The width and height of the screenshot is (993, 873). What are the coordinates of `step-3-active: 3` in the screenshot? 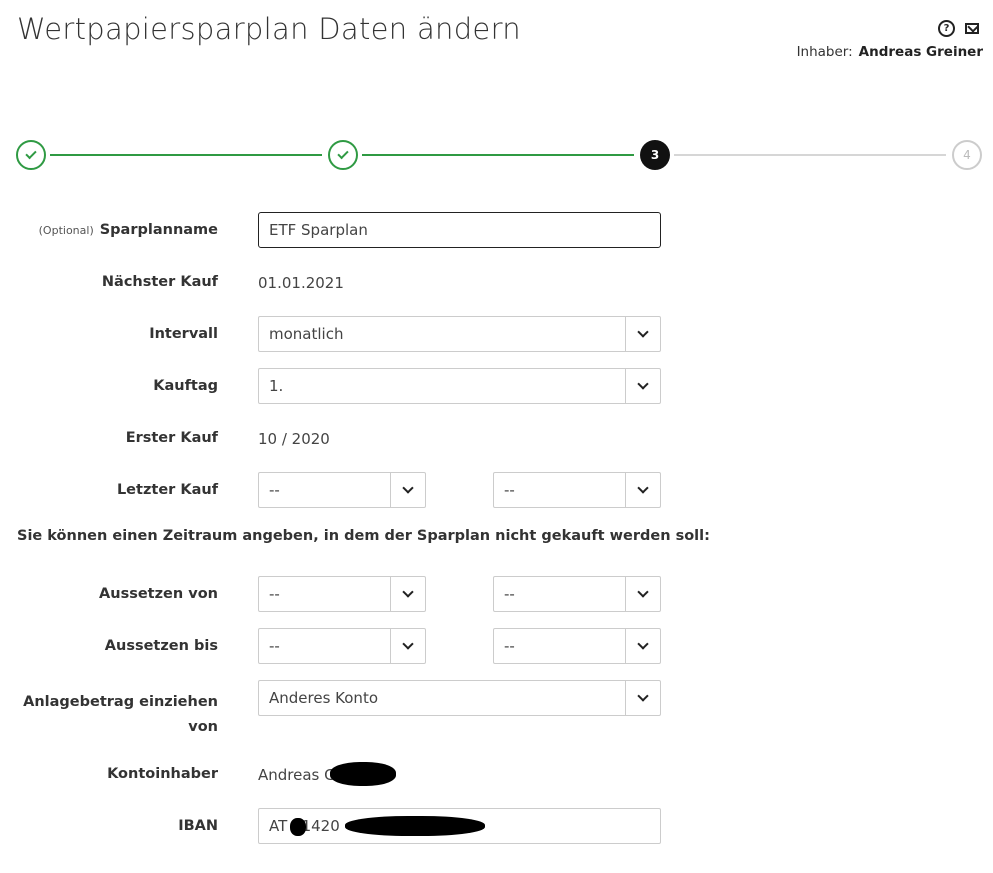 It's located at (655, 155).